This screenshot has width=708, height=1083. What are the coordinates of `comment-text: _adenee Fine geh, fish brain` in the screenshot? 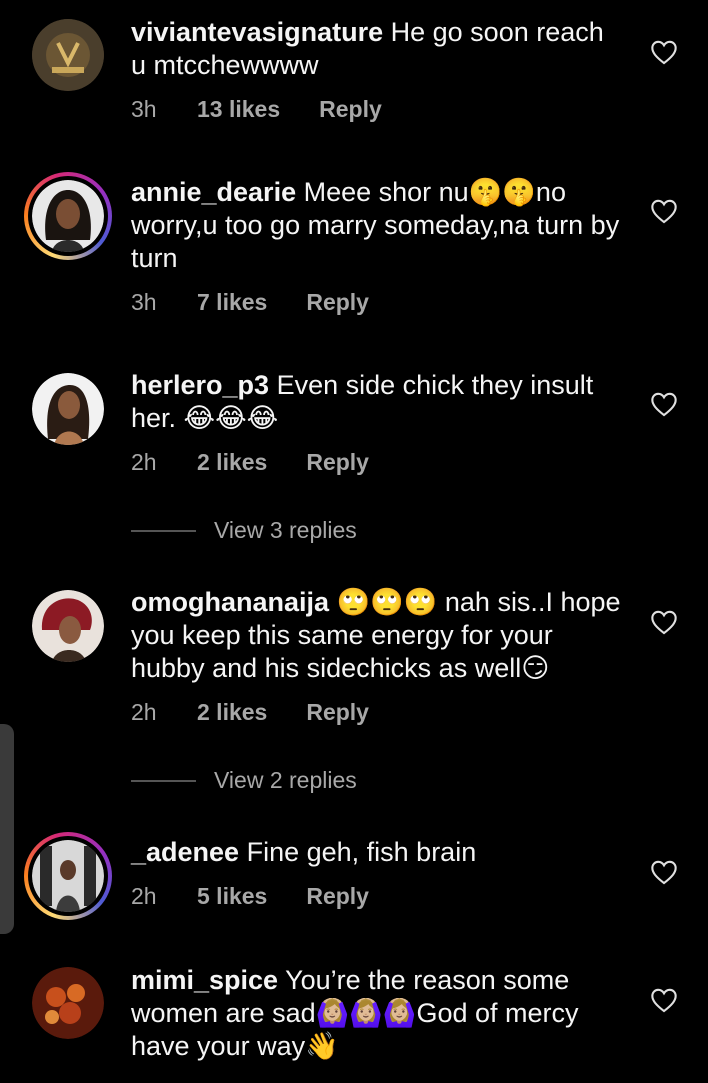 It's located at (378, 852).